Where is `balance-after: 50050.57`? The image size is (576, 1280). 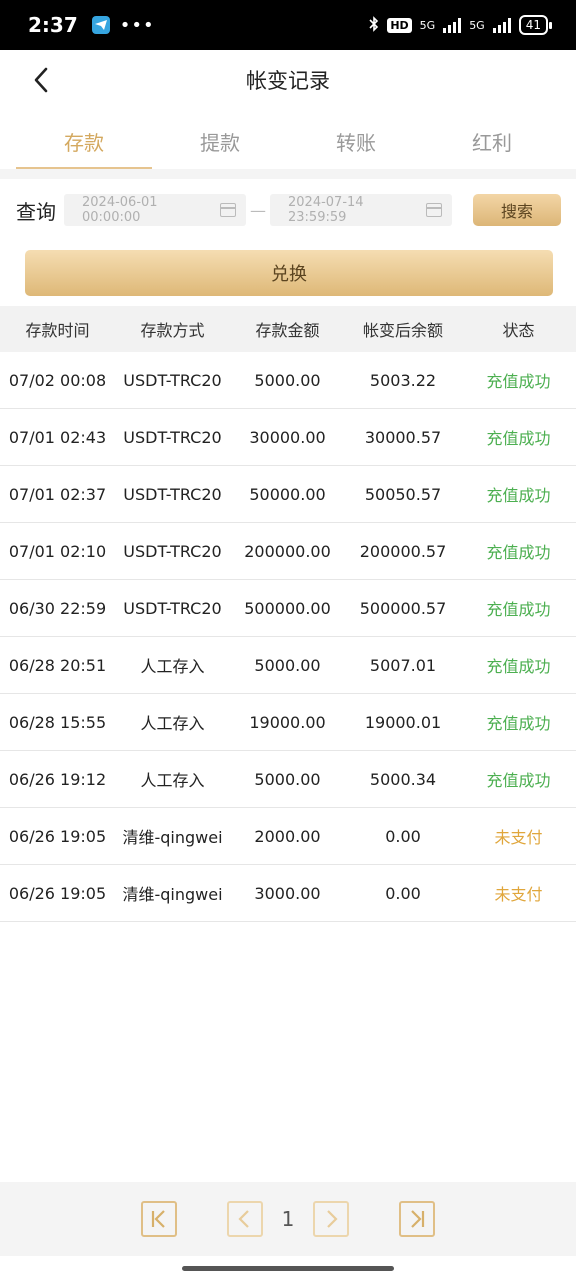 balance-after: 50050.57 is located at coordinates (403, 494).